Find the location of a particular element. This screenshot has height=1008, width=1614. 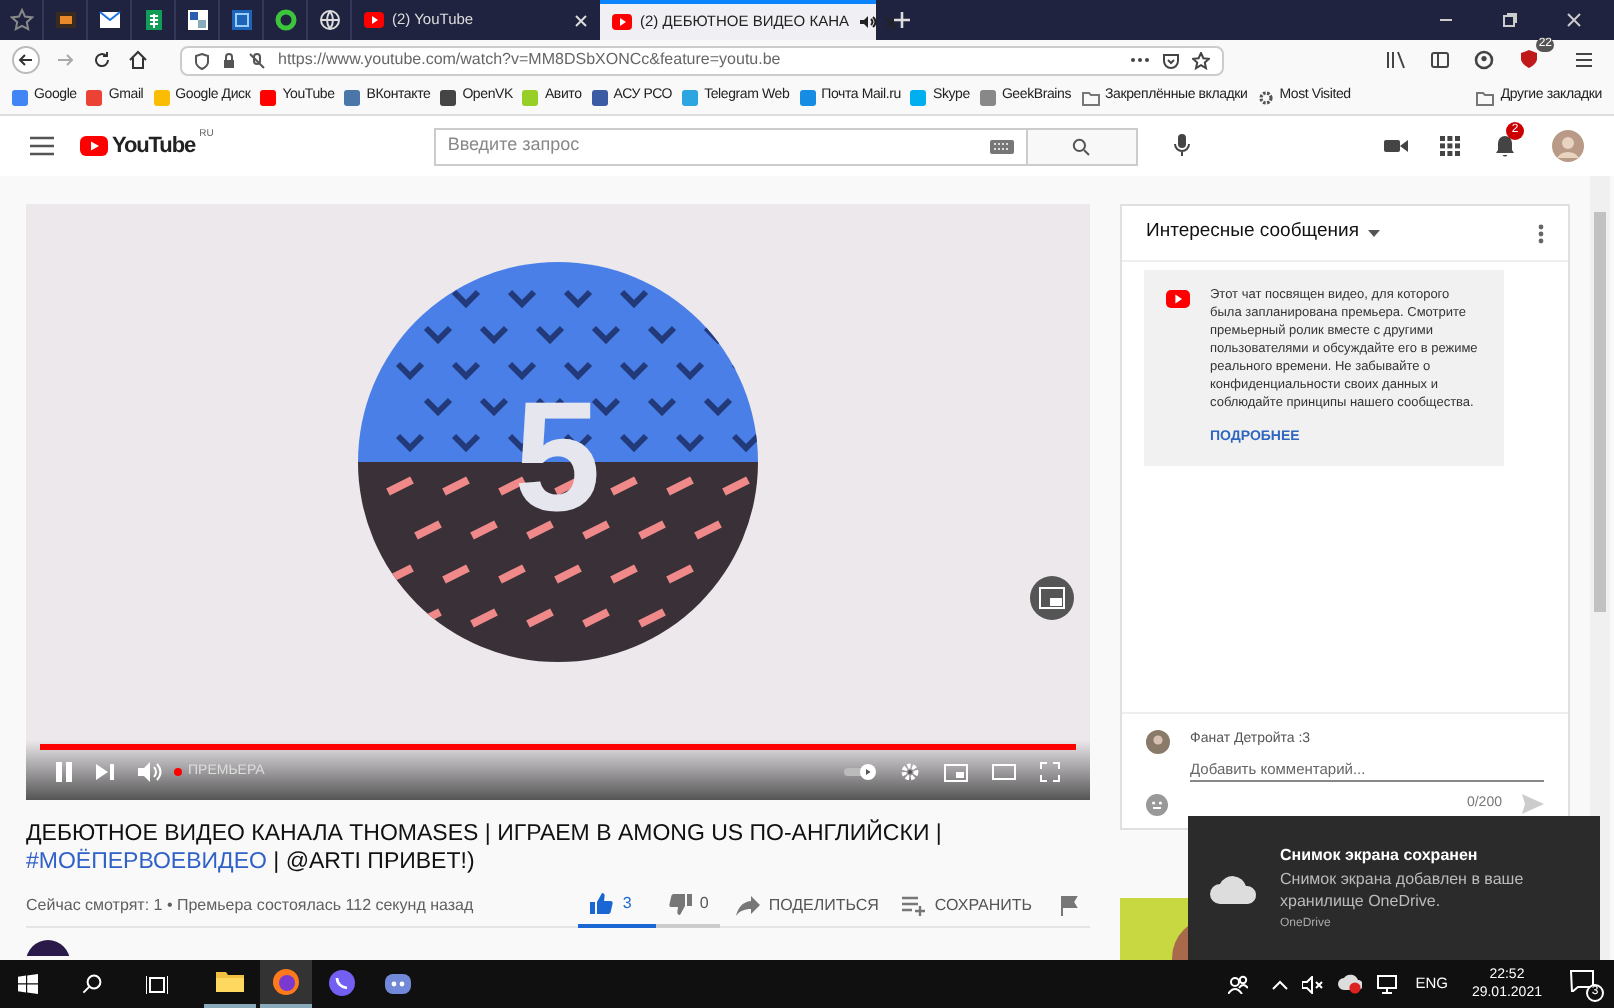

app-icon is located at coordinates (65, 20).